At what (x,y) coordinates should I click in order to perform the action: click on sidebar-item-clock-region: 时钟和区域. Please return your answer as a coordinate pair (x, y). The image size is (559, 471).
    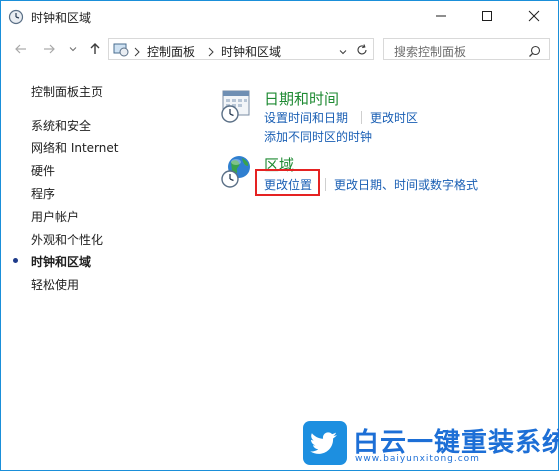
    Looking at the image, I should click on (61, 261).